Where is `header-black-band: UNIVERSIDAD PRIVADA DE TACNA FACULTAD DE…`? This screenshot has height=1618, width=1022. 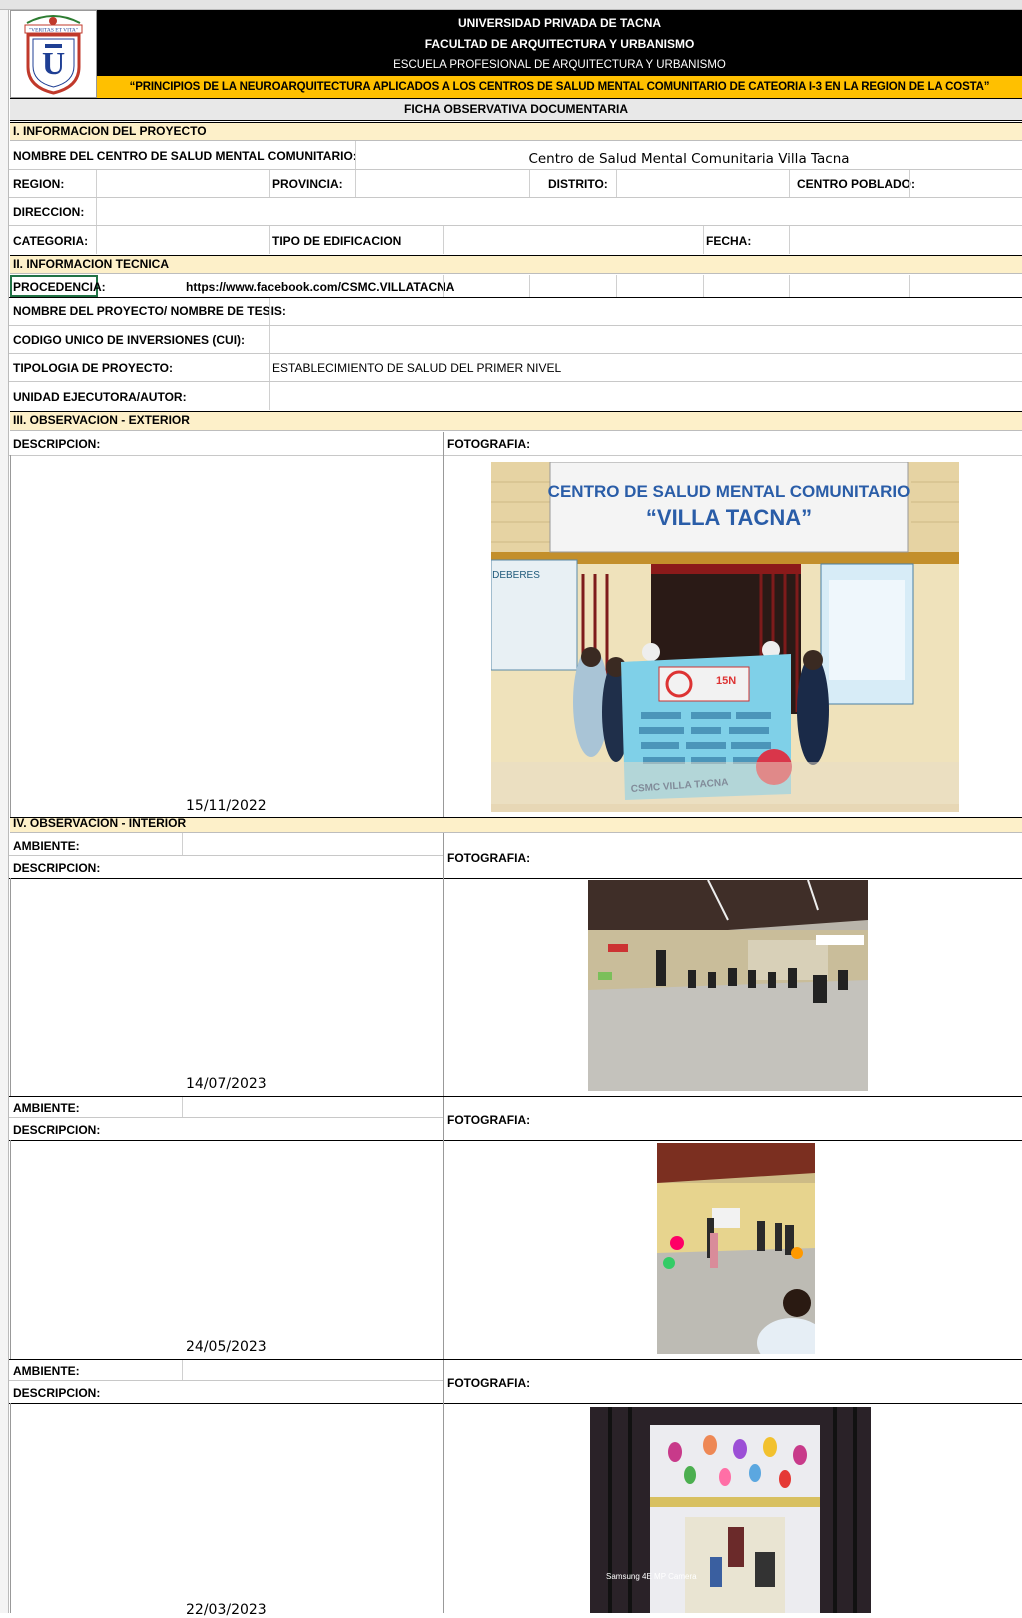
header-black-band: UNIVERSIDAD PRIVADA DE TACNA FACULTAD DE… is located at coordinates (559, 43).